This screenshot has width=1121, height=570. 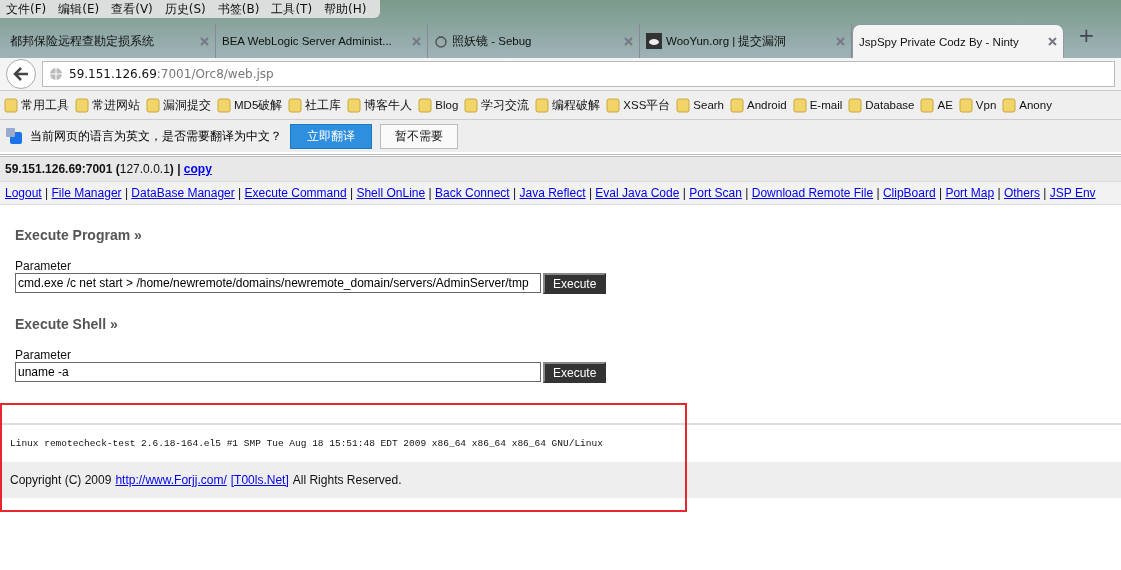 What do you see at coordinates (576, 105) in the screenshot?
I see `bookmark-folder: 编程破解` at bounding box center [576, 105].